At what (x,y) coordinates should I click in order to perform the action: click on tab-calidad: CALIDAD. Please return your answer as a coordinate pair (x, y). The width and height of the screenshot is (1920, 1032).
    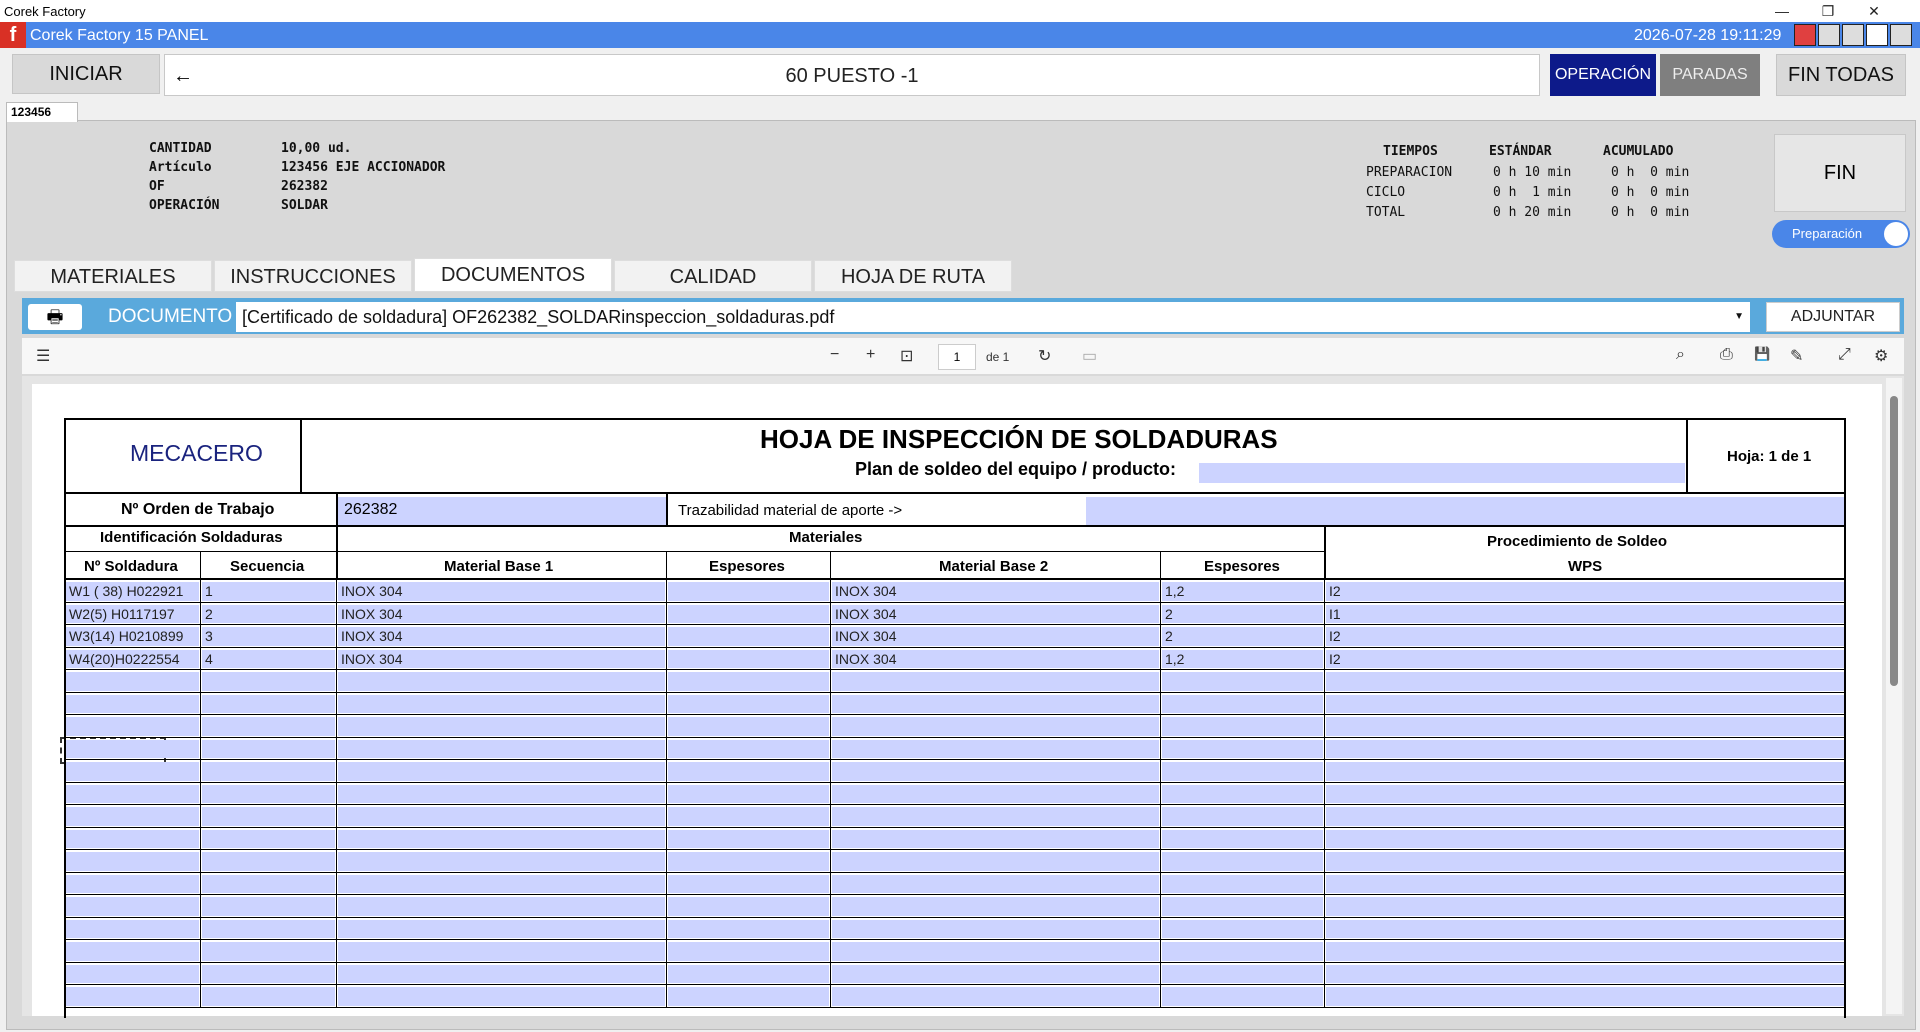
    Looking at the image, I should click on (713, 276).